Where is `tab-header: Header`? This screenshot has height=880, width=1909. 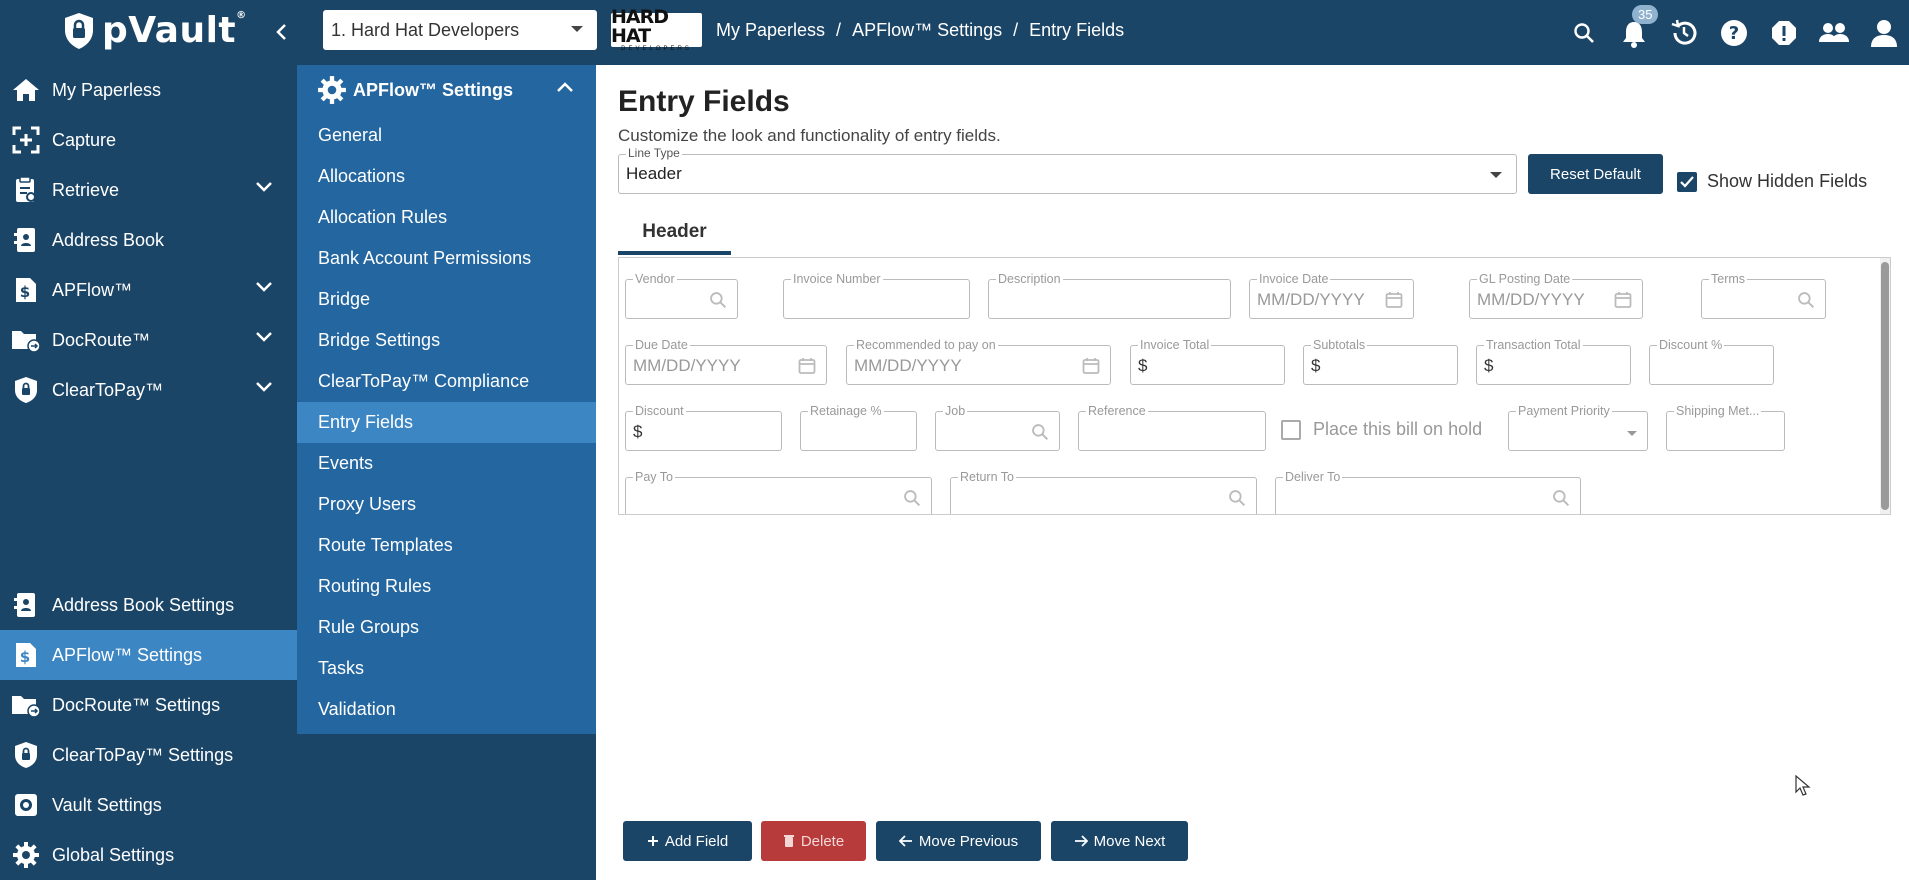 tab-header: Header is located at coordinates (674, 234).